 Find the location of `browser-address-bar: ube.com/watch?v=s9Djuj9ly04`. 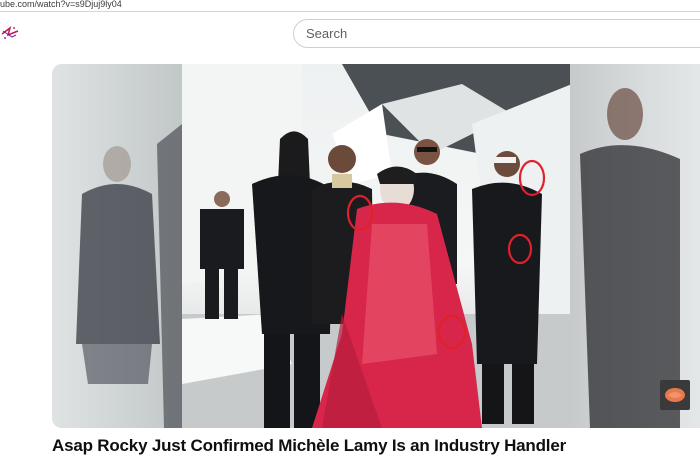

browser-address-bar: ube.com/watch?v=s9Djuj9ly04 is located at coordinates (350, 6).